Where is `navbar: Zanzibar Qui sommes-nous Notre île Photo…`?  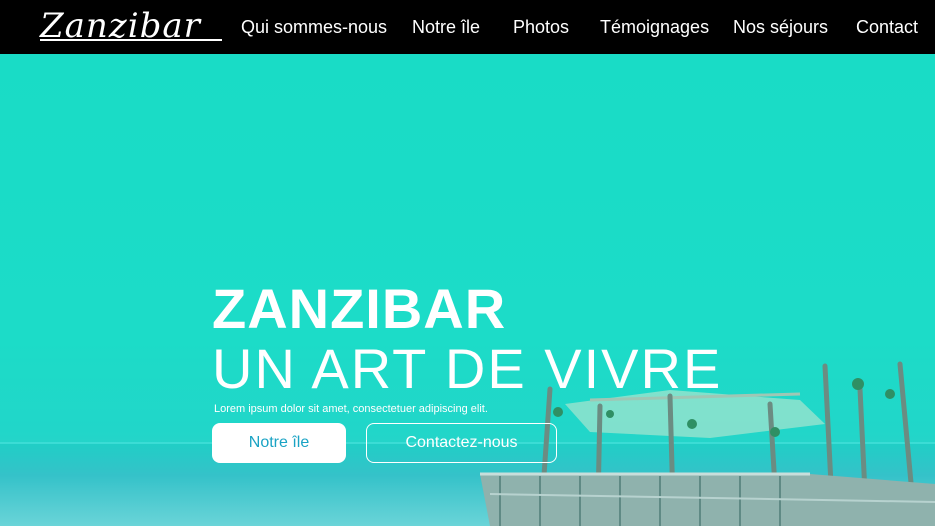
navbar: Zanzibar Qui sommes-nous Notre île Photo… is located at coordinates (467, 27).